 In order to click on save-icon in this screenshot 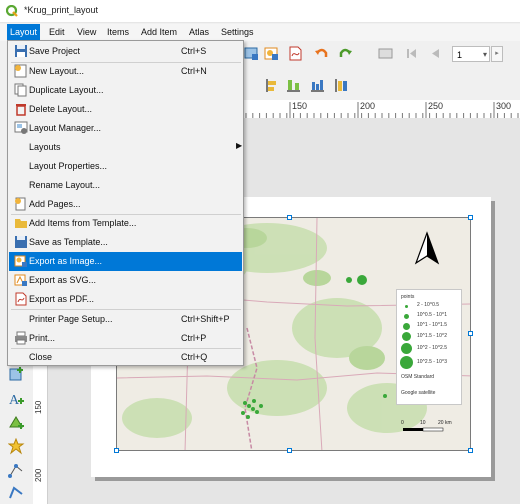, I will do `click(21, 51)`.